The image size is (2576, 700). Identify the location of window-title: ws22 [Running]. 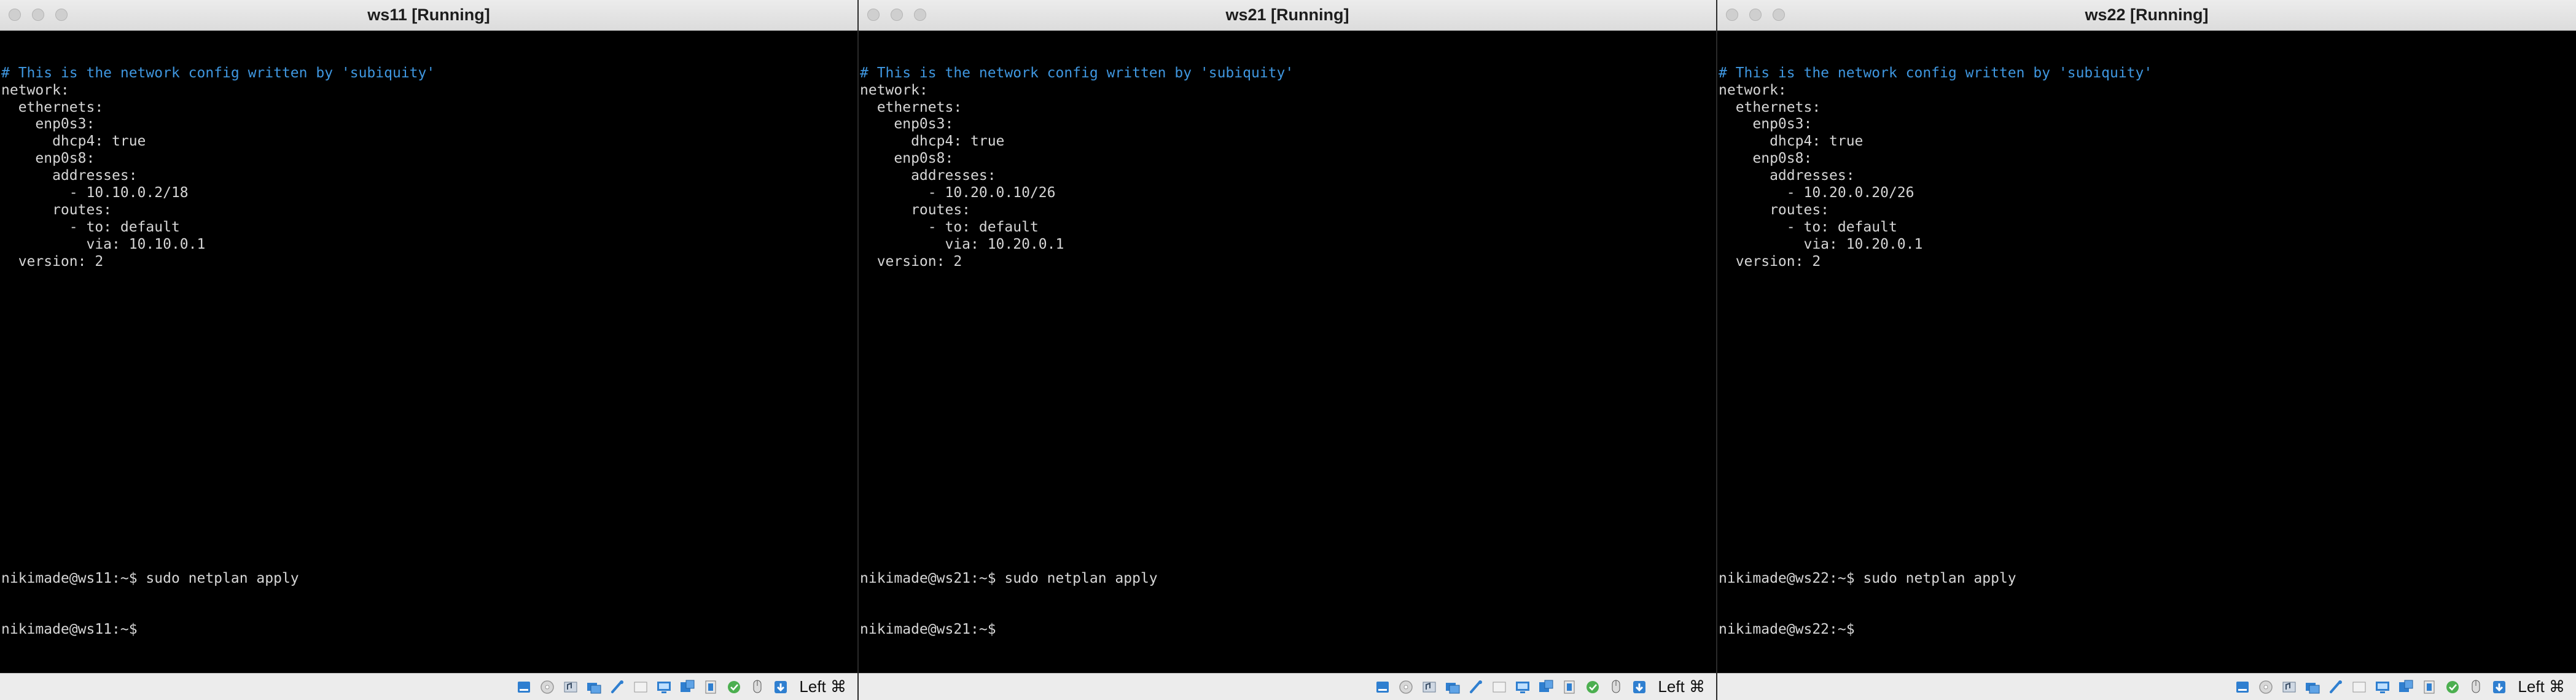
(2147, 15).